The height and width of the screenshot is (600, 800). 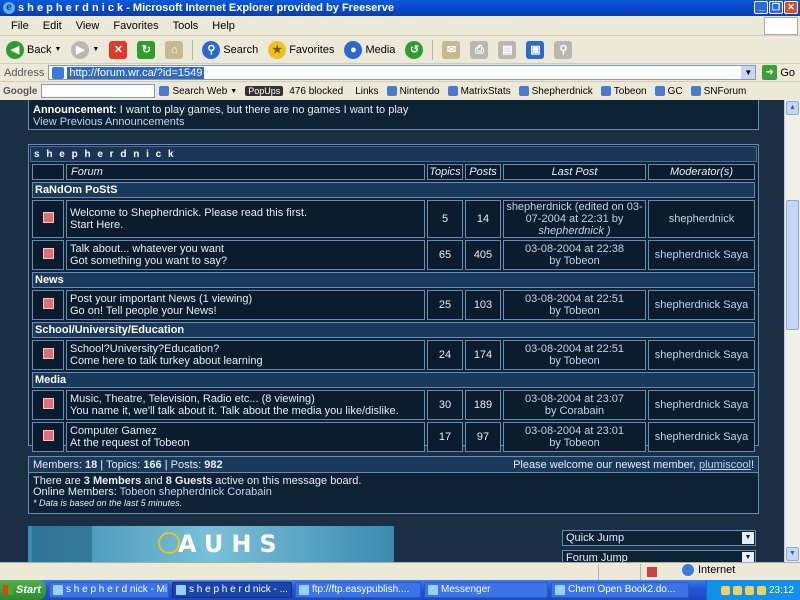 I want to click on forum-folder-icon, so click(x=48, y=253).